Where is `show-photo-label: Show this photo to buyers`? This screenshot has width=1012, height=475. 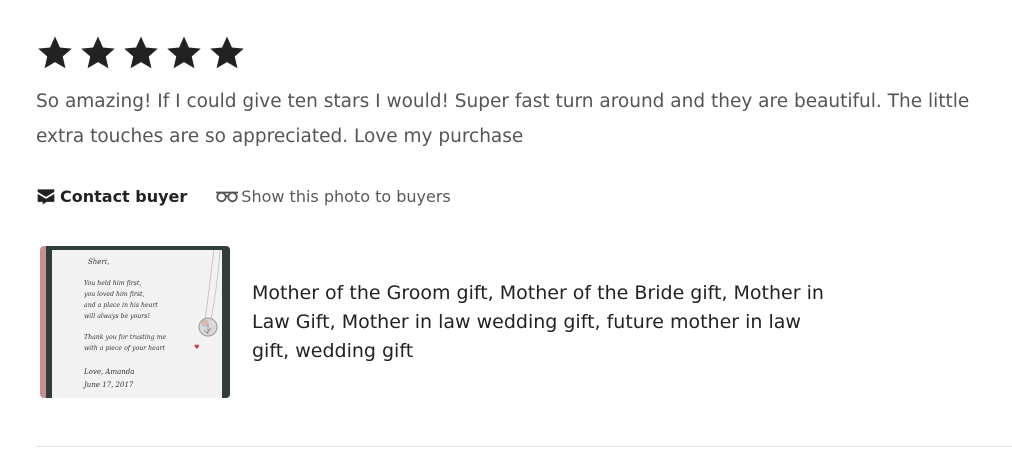
show-photo-label: Show this photo to buyers is located at coordinates (346, 196).